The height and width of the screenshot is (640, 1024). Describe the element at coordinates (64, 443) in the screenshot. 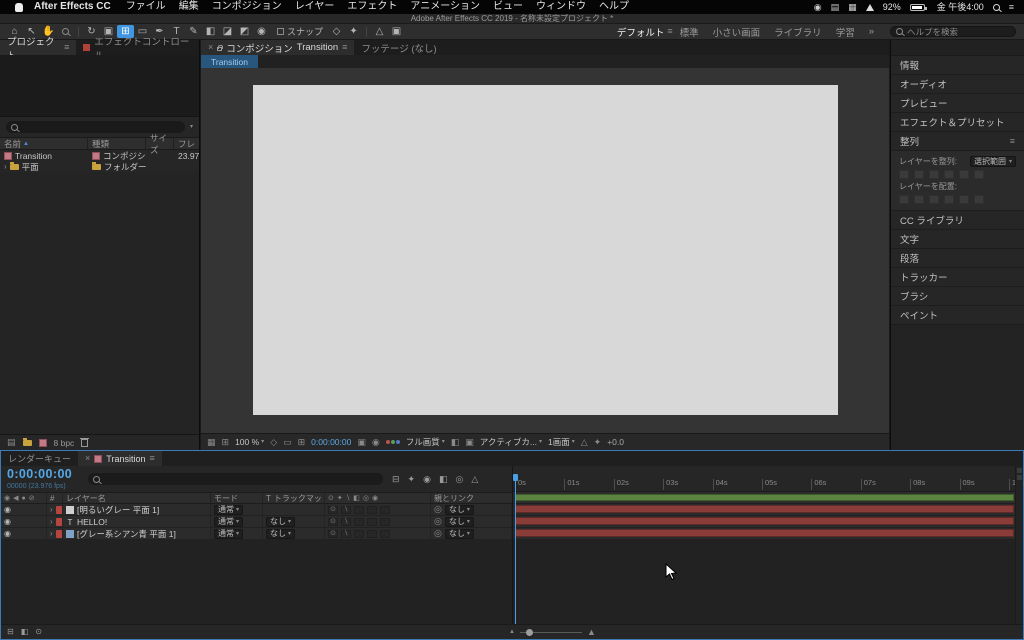

I see `color-depth-button: 8 bpc` at that location.